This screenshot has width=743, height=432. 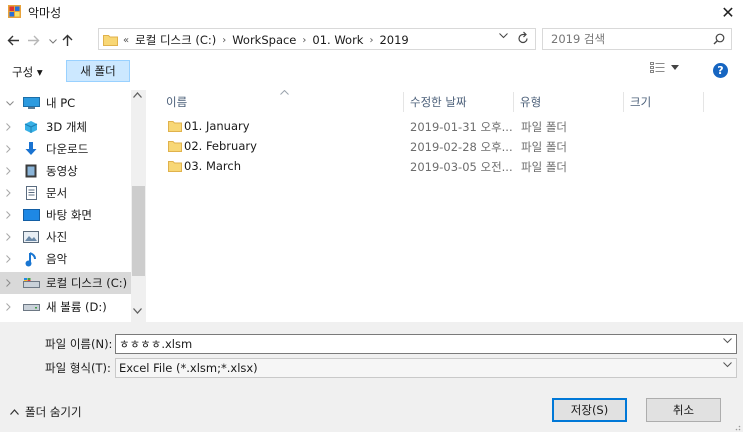 What do you see at coordinates (220, 146) in the screenshot?
I see `file-name: 02. February` at bounding box center [220, 146].